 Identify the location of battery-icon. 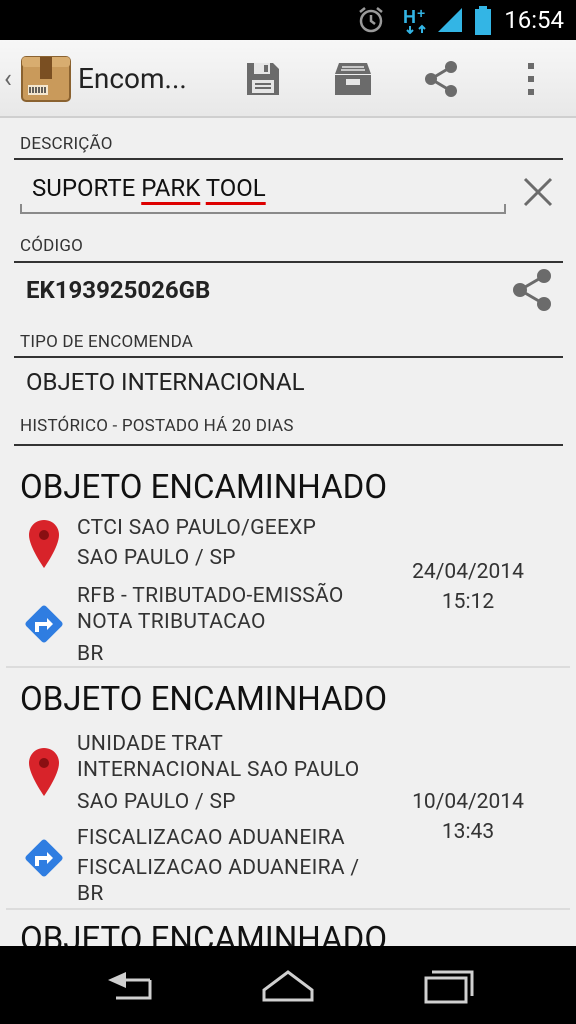
(483, 20).